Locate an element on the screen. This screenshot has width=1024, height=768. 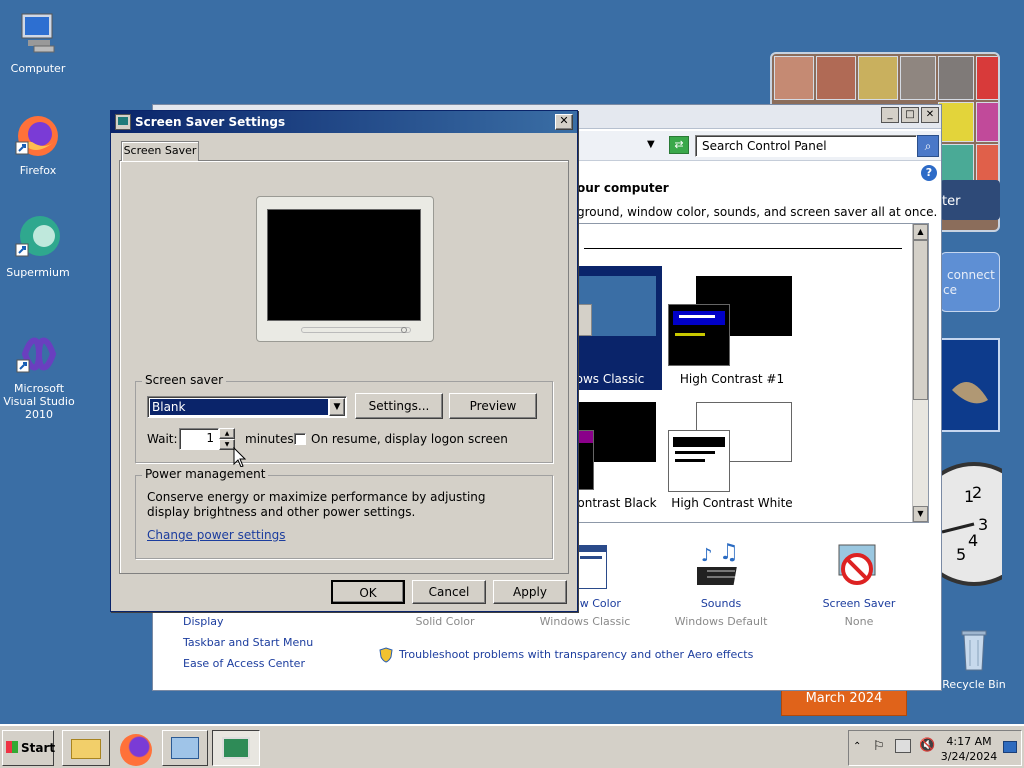
scrollbar: ▲ ▼ is located at coordinates (920, 373).